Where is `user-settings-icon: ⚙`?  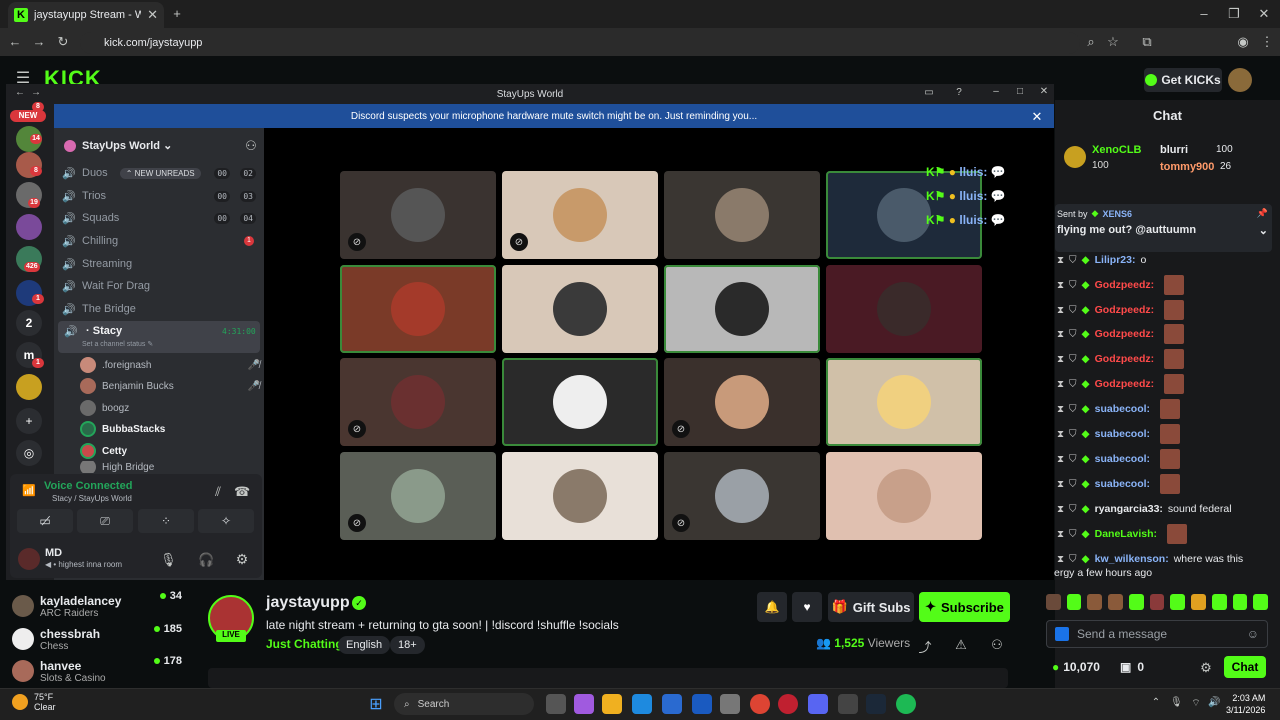
user-settings-icon: ⚙ is located at coordinates (242, 559).